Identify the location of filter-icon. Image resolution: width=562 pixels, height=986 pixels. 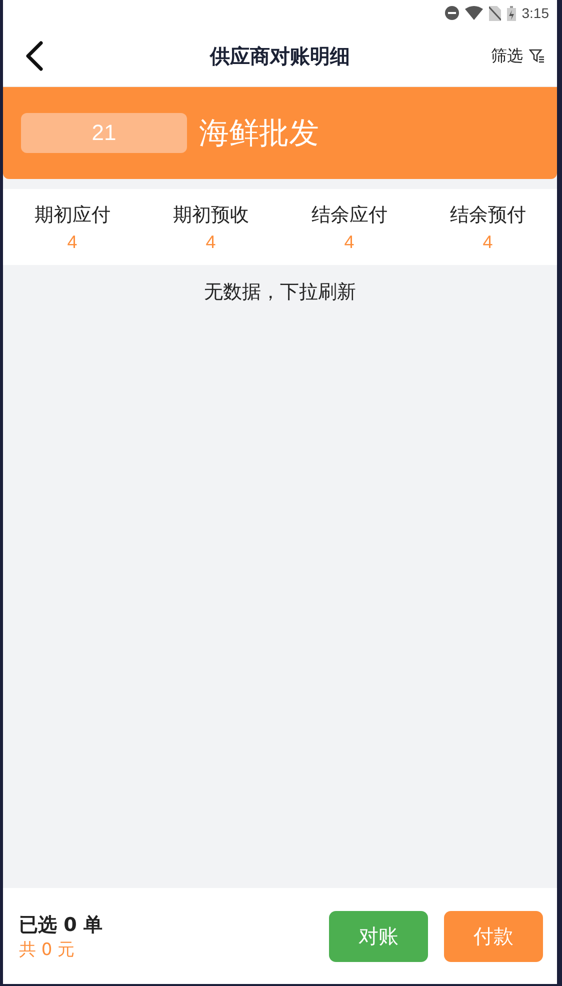
(537, 56).